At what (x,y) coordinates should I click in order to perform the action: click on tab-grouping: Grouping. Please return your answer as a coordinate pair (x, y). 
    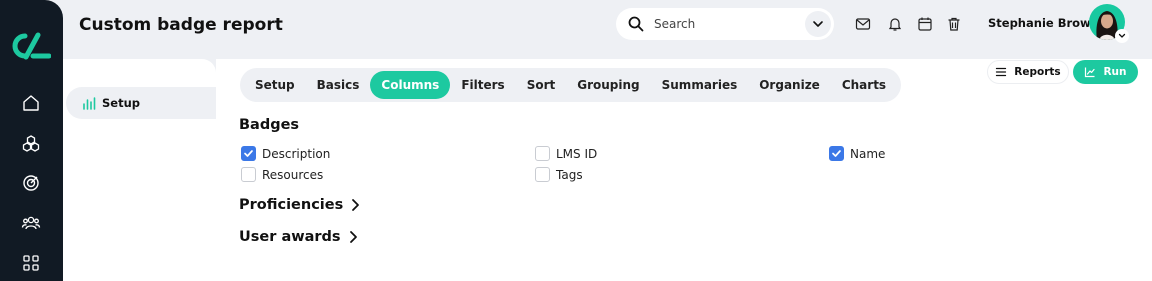
    Looking at the image, I should click on (608, 85).